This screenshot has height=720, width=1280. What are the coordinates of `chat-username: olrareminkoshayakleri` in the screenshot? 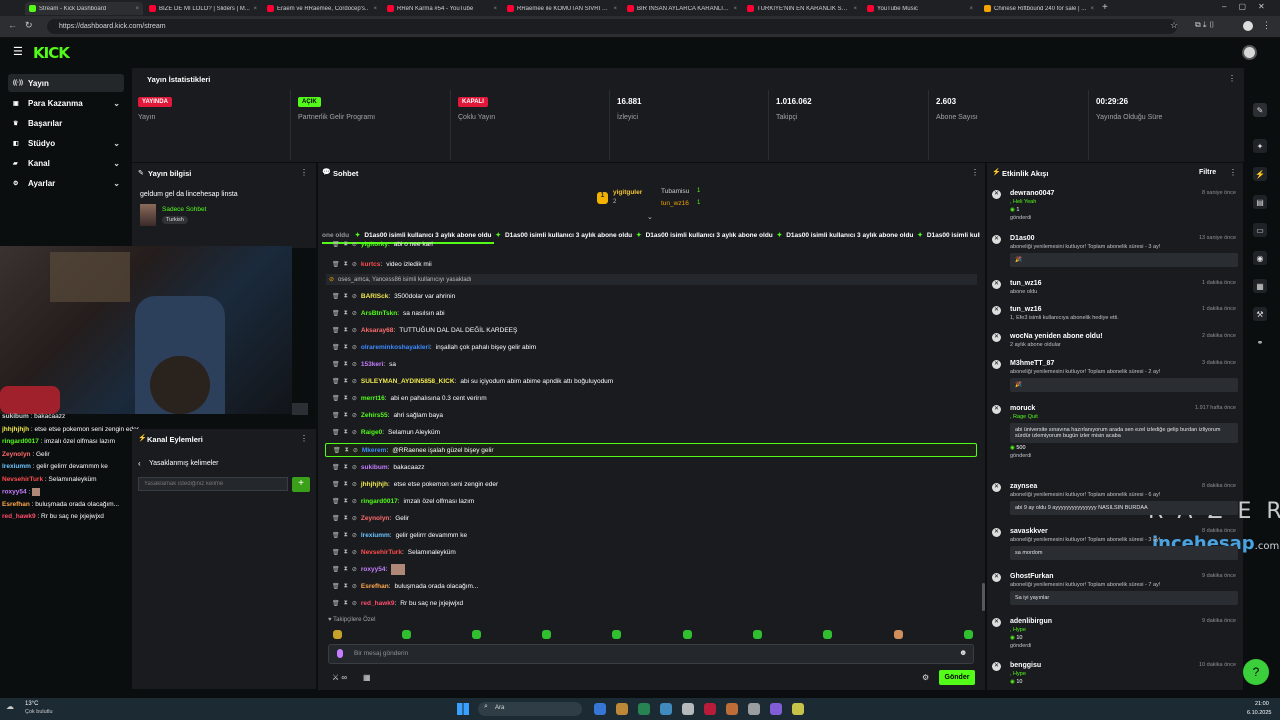 It's located at (395, 347).